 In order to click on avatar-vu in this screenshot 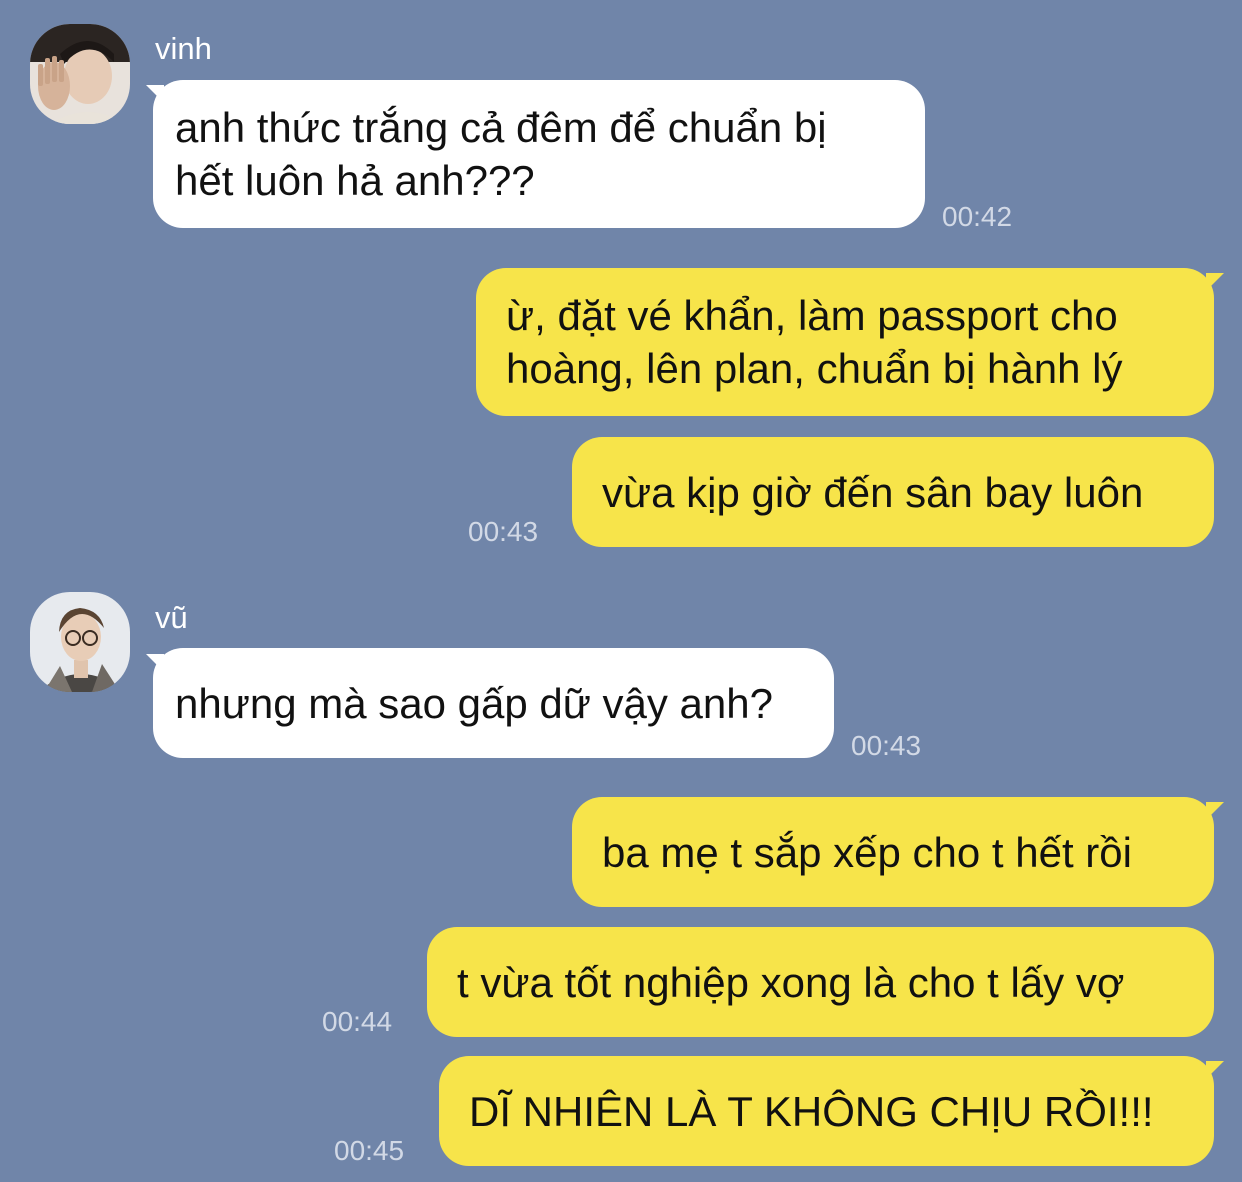, I will do `click(80, 642)`.